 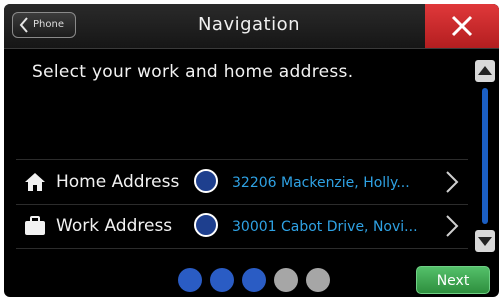 What do you see at coordinates (485, 156) in the screenshot?
I see `scrollbar-track` at bounding box center [485, 156].